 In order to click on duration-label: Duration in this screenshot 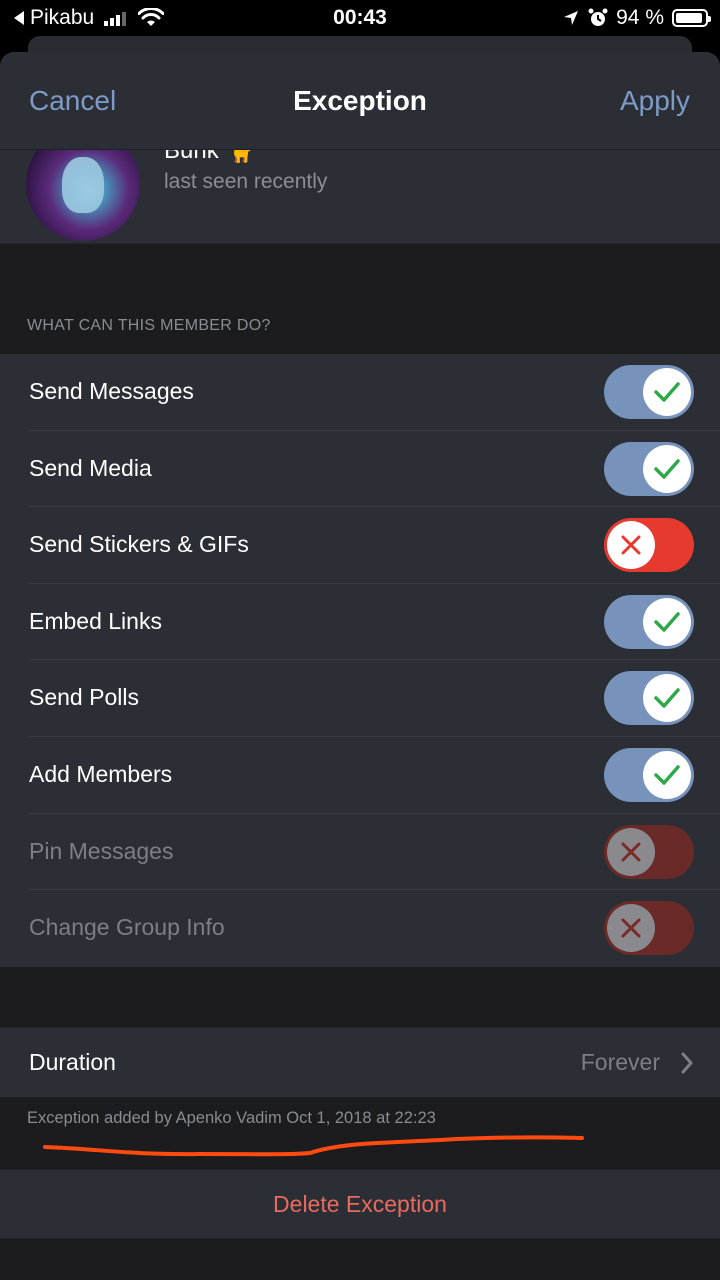, I will do `click(72, 1061)`.